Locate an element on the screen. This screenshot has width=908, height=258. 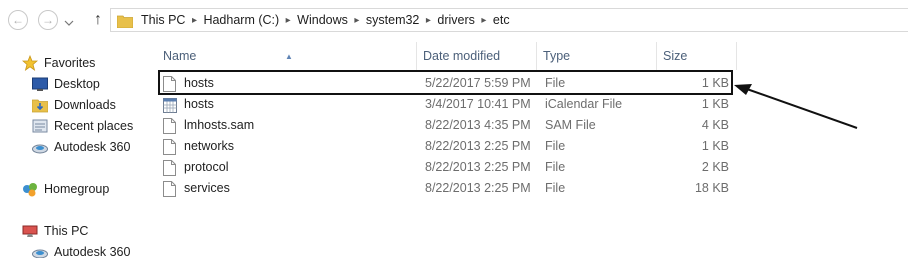
file-name-cell: protocol is located at coordinates (195, 167).